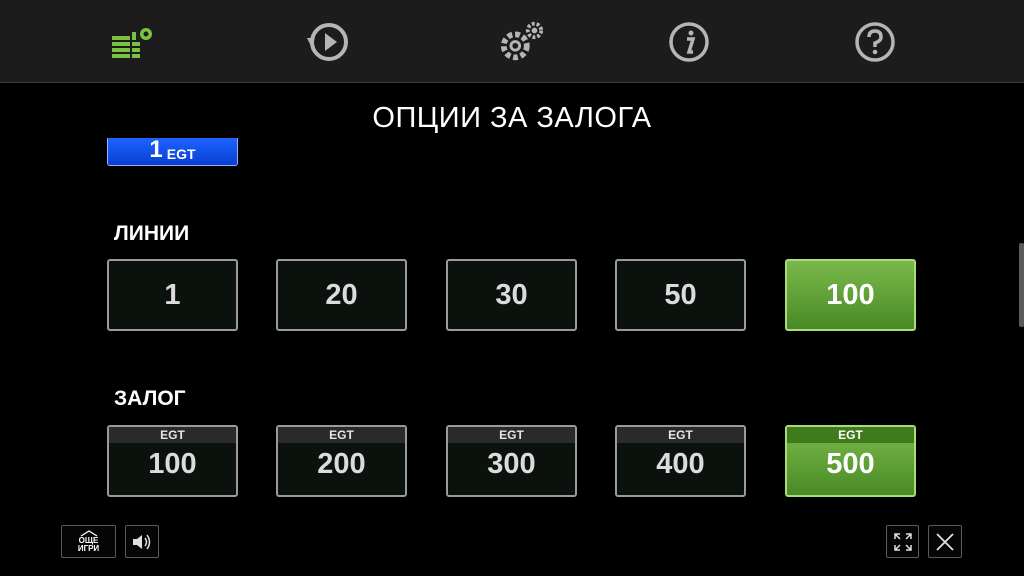 The height and width of the screenshot is (576, 1024). Describe the element at coordinates (172, 295) in the screenshot. I see `lines-option-1: 1` at that location.